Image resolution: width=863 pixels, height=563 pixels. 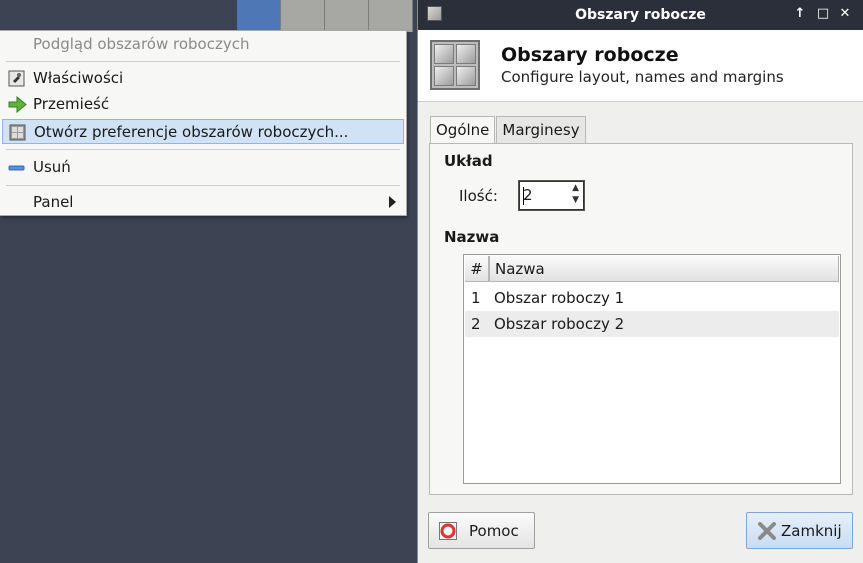 What do you see at coordinates (448, 531) in the screenshot?
I see `help-lifebuoy-icon` at bounding box center [448, 531].